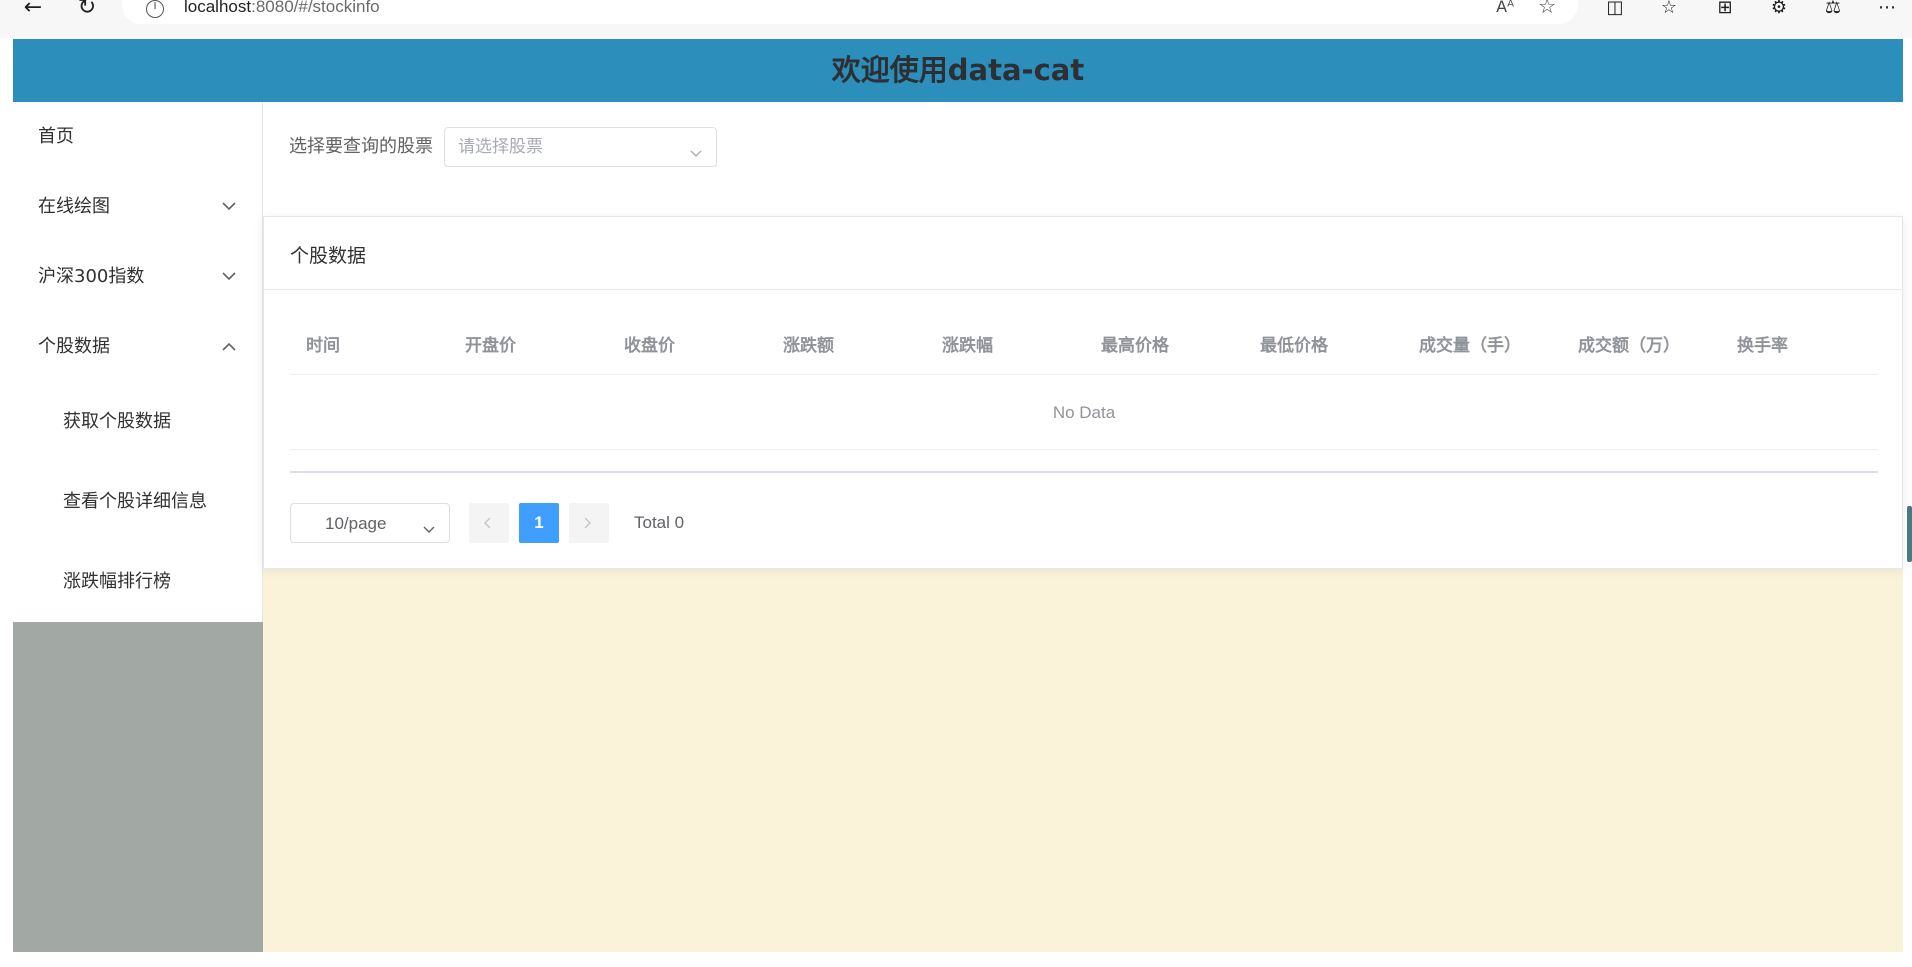 This screenshot has height=967, width=1912. What do you see at coordinates (137, 207) in the screenshot?
I see `sidebar-item-online-chart: 在线绘图` at bounding box center [137, 207].